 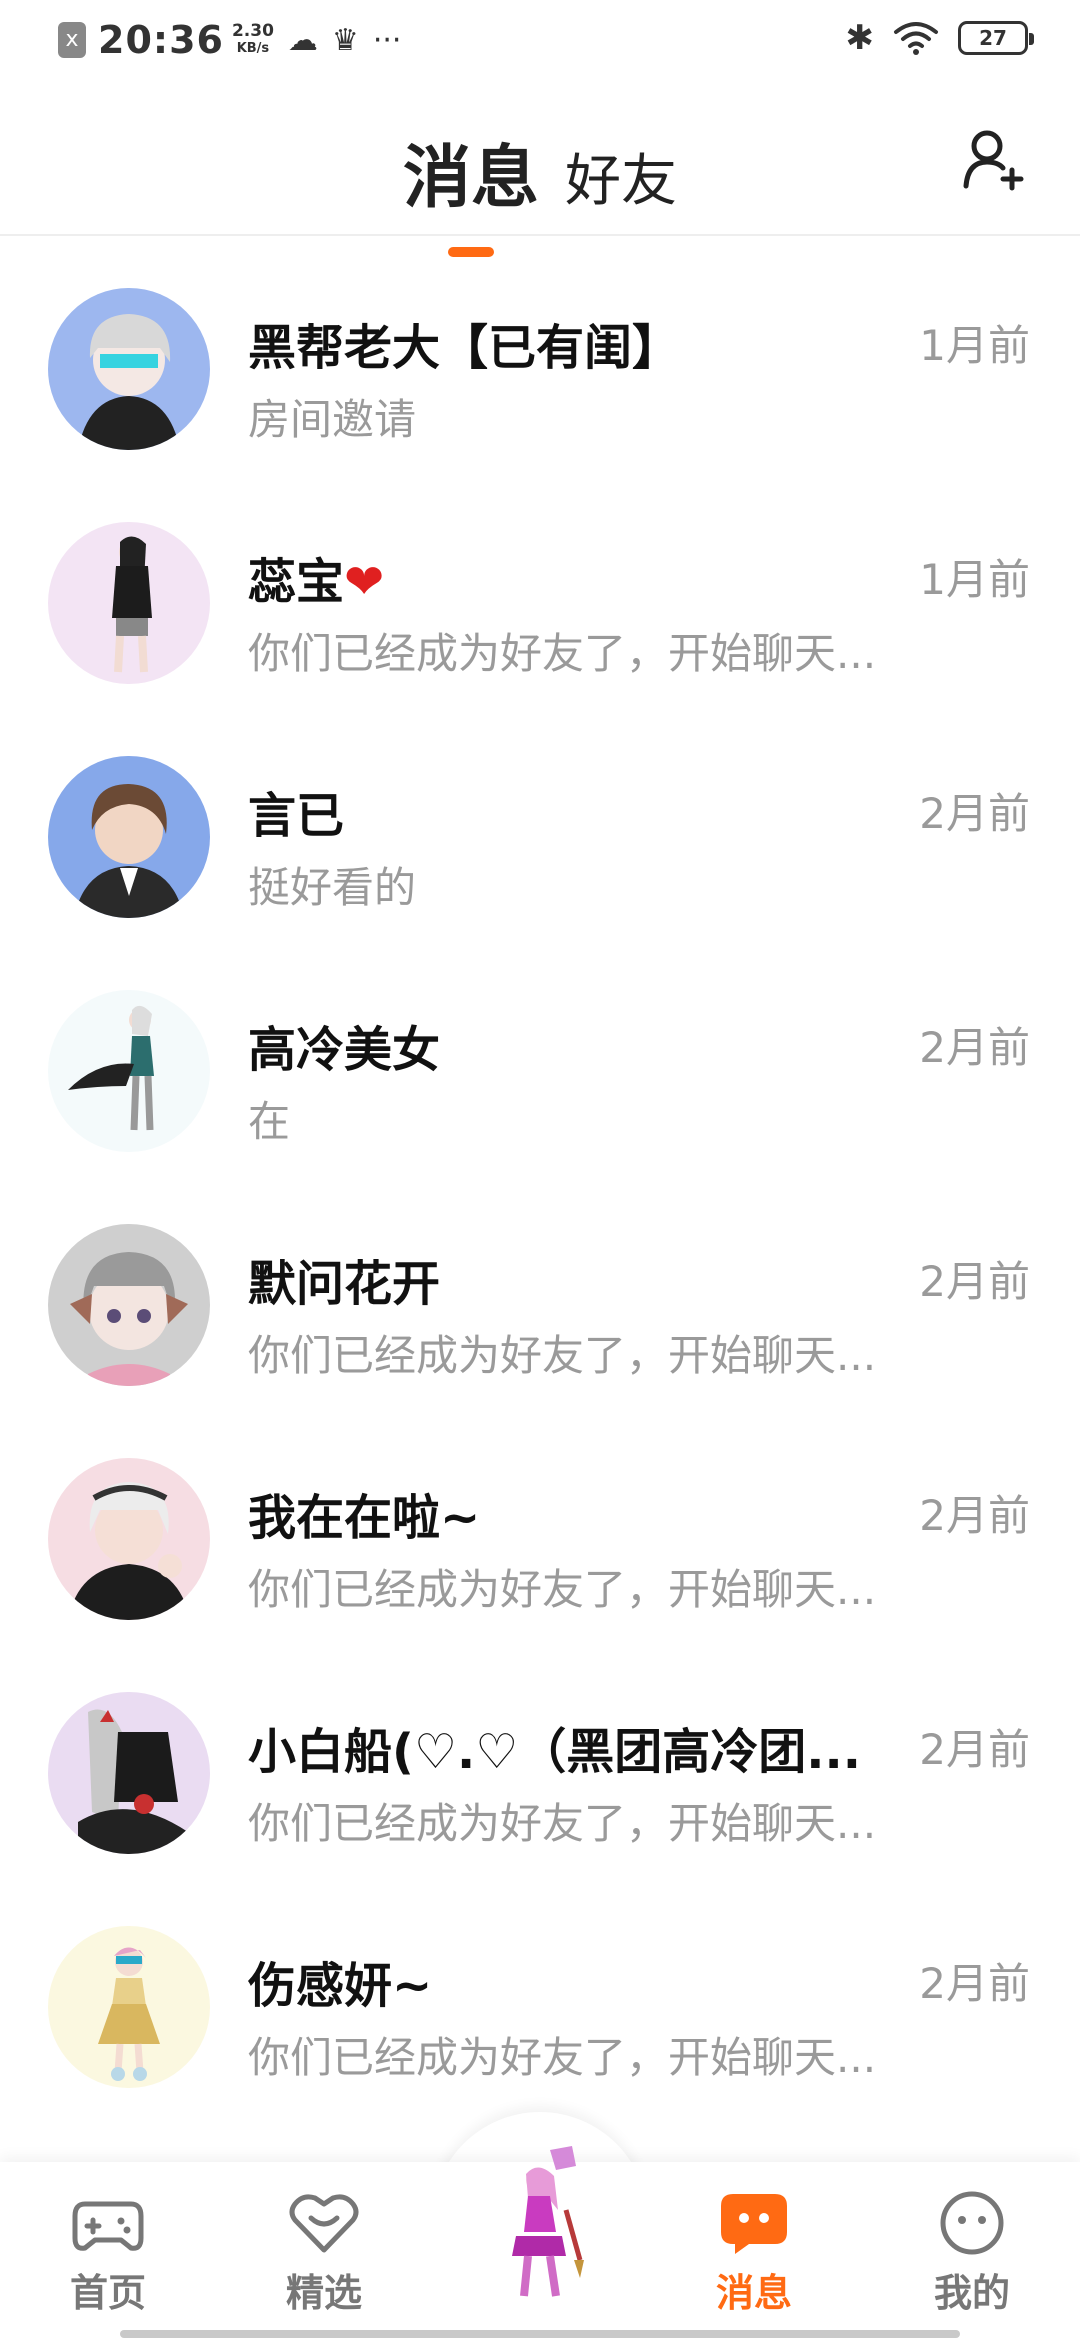 What do you see at coordinates (540, 1291) in the screenshot?
I see `conversation-row: 默问花开 你们已经成为好友了，开始聊天... 2月前` at bounding box center [540, 1291].